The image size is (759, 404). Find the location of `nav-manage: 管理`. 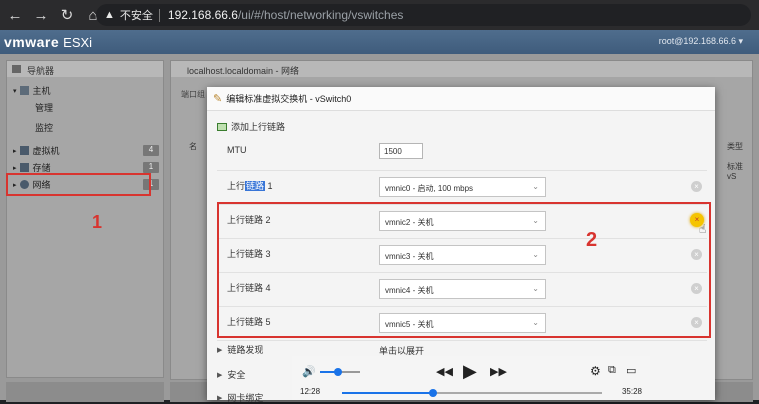

nav-manage: 管理 is located at coordinates (44, 107).